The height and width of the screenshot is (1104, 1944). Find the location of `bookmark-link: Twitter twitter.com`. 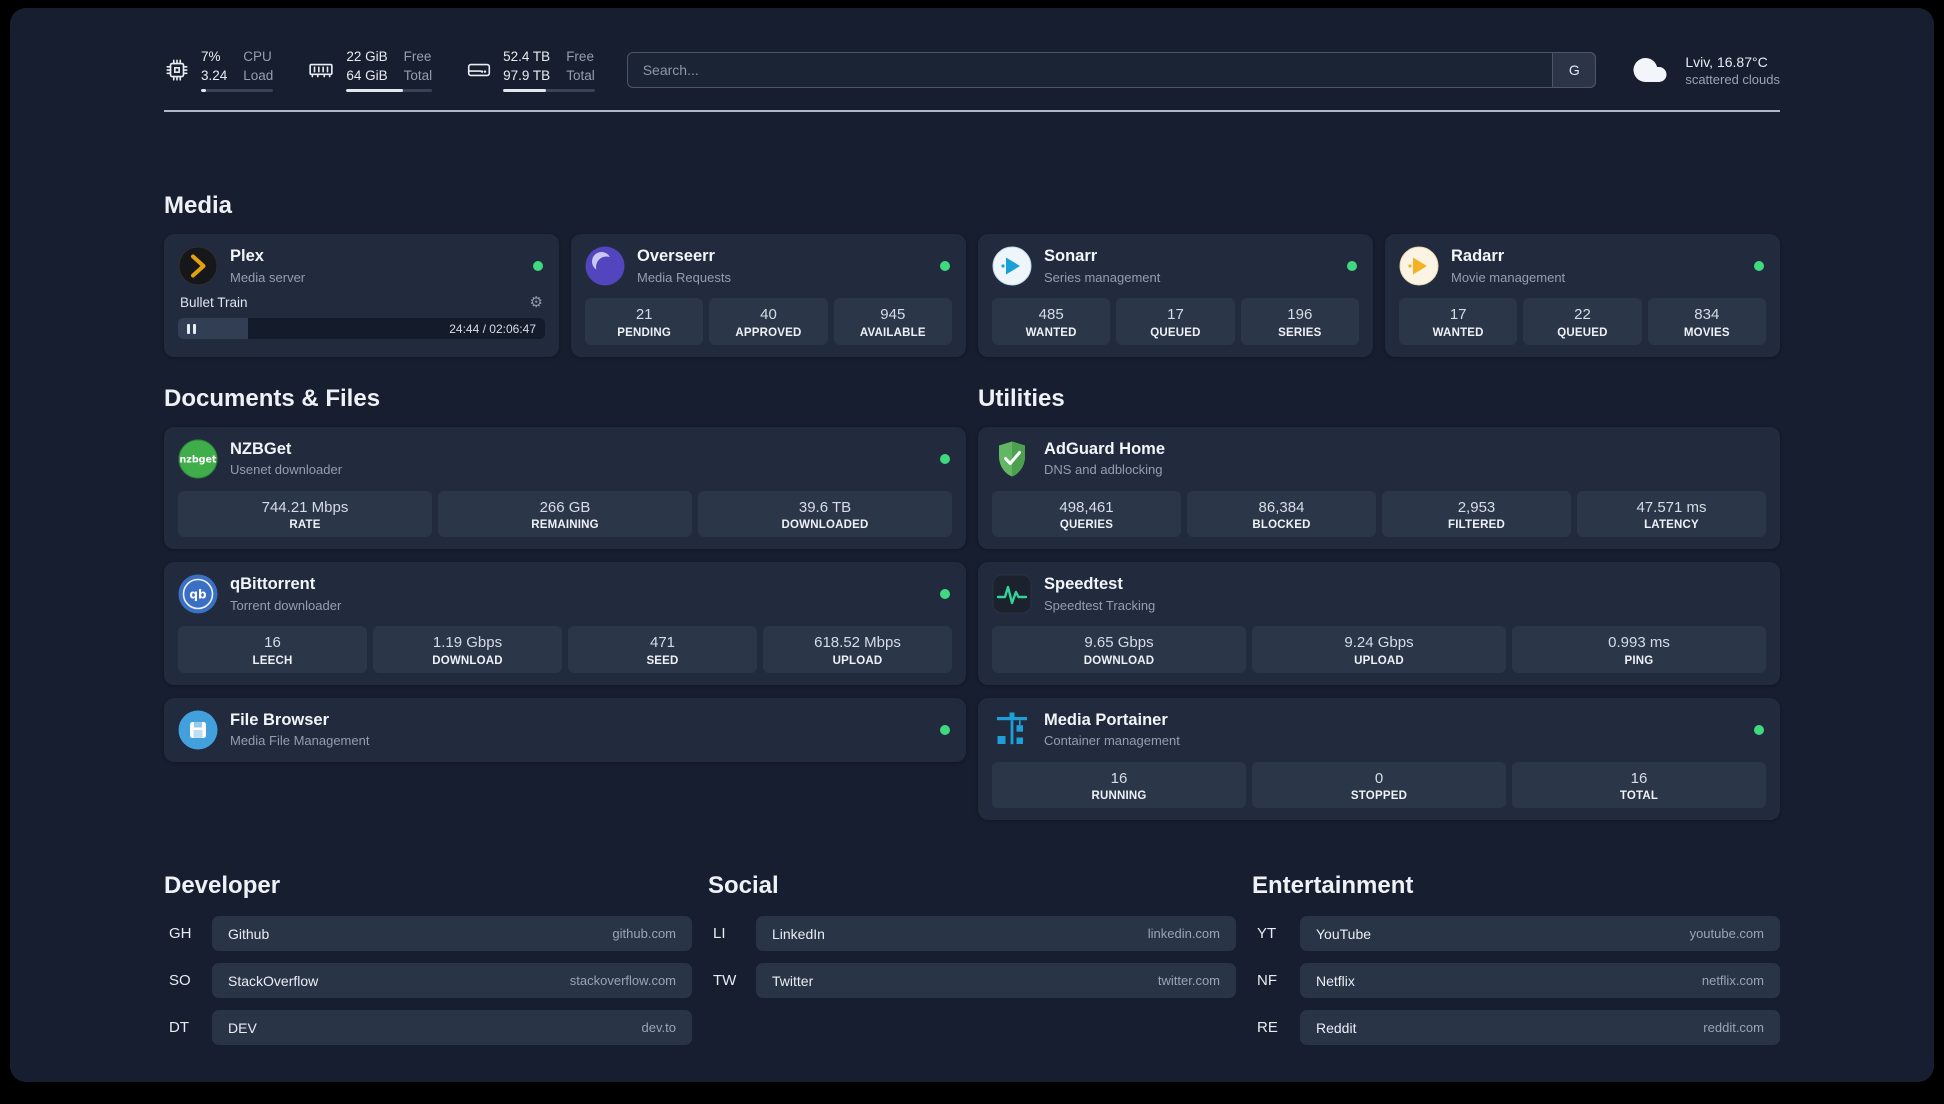

bookmark-link: Twitter twitter.com is located at coordinates (996, 981).